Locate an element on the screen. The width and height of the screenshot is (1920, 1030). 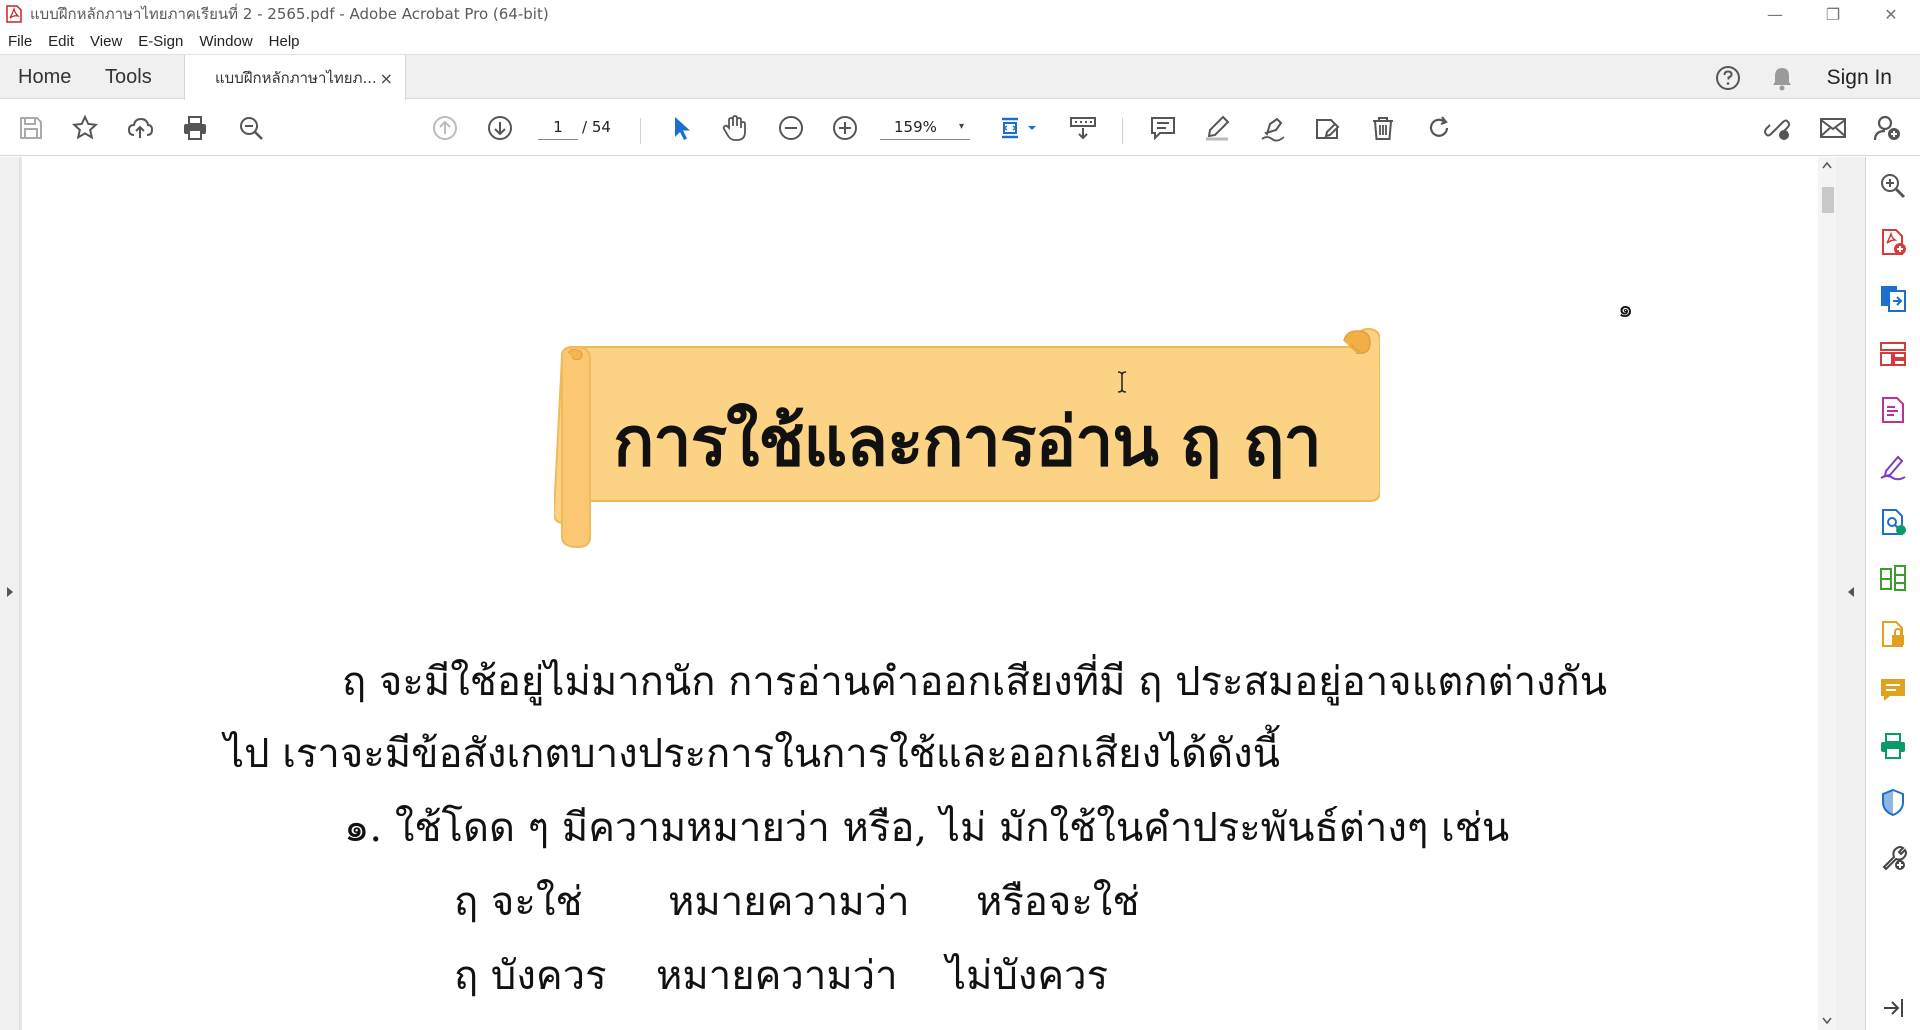
example-2-meaning-label: หมายความว่า is located at coordinates (777, 976).